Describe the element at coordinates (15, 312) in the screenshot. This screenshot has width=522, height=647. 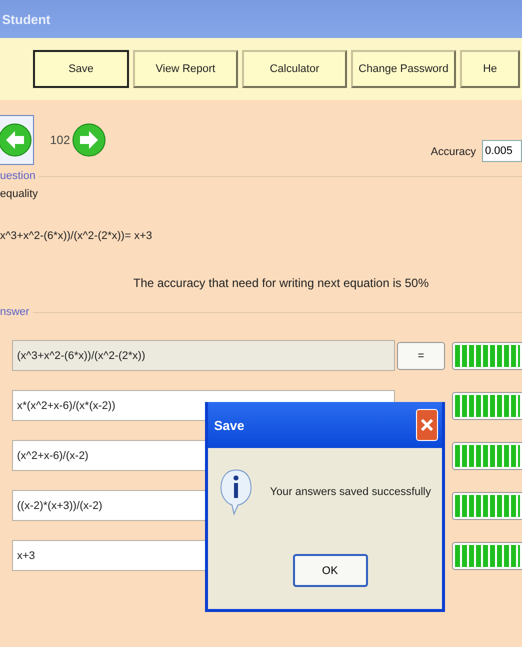
I see `group-label: nswer` at that location.